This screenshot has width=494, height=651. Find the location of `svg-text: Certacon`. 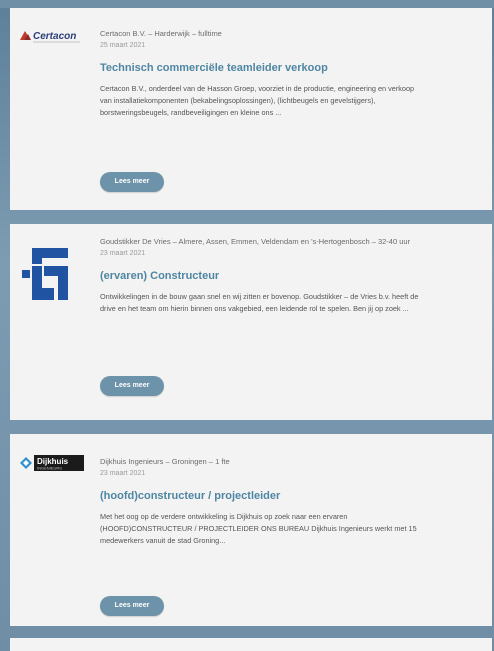

svg-text: Certacon is located at coordinates (54, 36).